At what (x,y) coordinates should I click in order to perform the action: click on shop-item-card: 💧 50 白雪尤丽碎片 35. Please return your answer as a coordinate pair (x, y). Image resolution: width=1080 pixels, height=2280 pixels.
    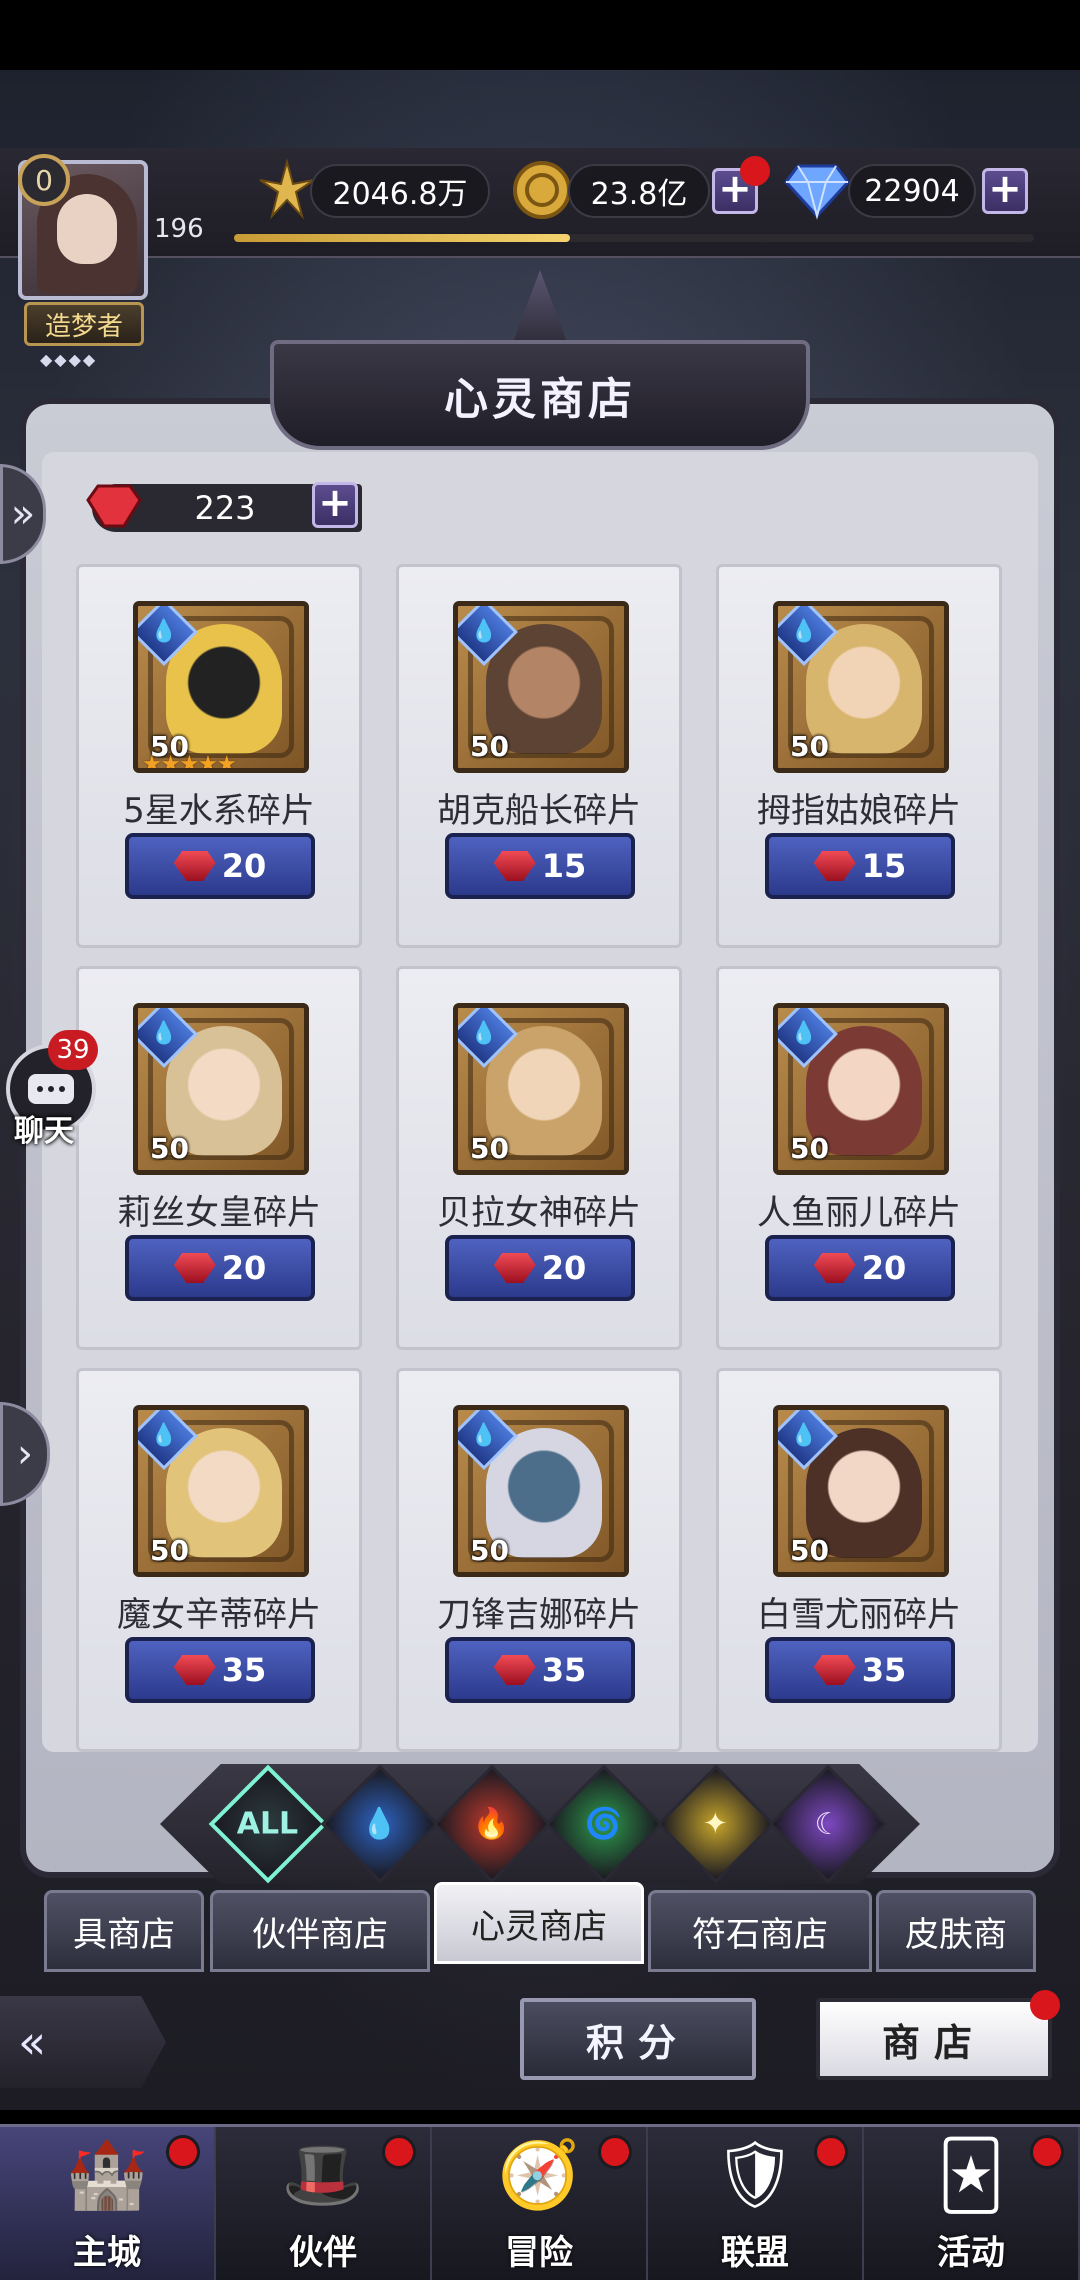
    Looking at the image, I should click on (859, 1560).